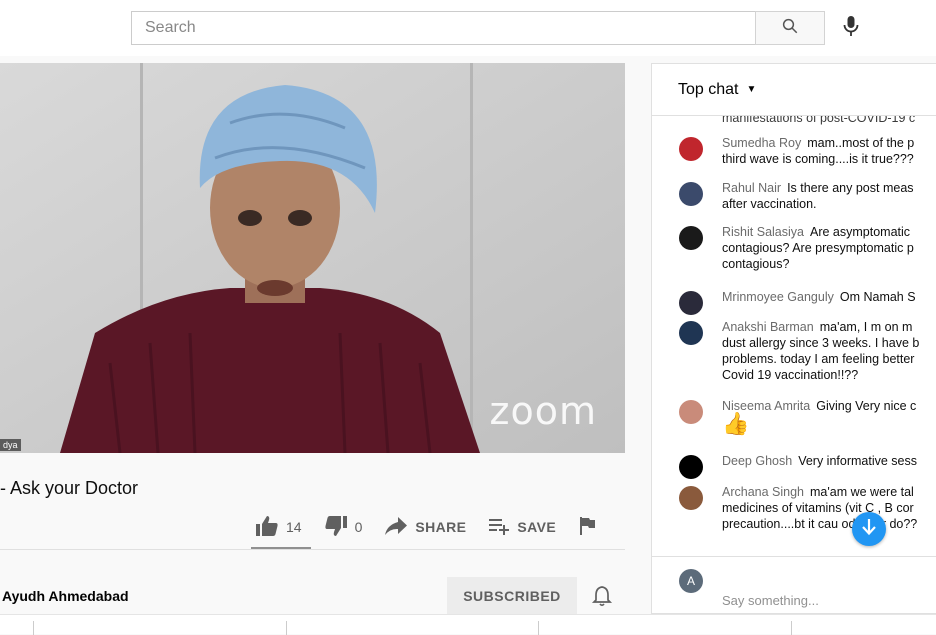  What do you see at coordinates (294, 527) in the screenshot?
I see `like-count: 14` at bounding box center [294, 527].